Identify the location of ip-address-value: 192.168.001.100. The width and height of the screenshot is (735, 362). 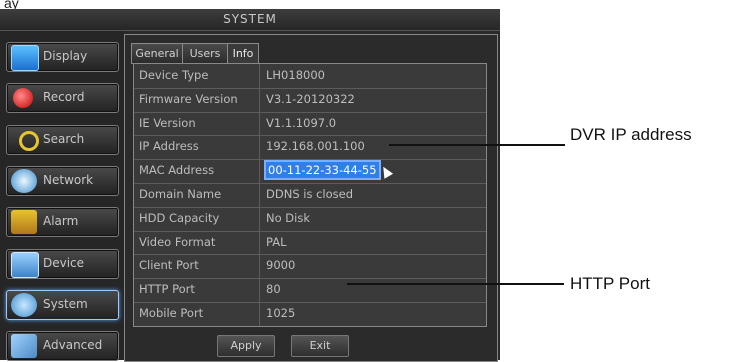
(315, 146).